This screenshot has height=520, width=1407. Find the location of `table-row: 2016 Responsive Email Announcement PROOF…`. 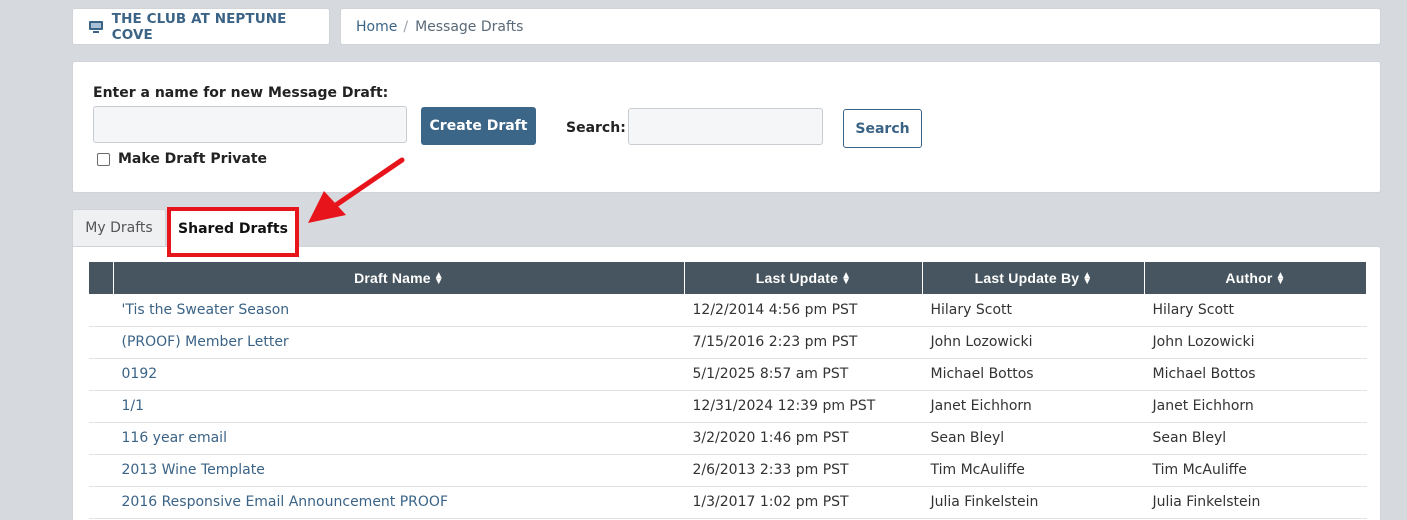

table-row: 2016 Responsive Email Announcement PROOF… is located at coordinates (727, 502).